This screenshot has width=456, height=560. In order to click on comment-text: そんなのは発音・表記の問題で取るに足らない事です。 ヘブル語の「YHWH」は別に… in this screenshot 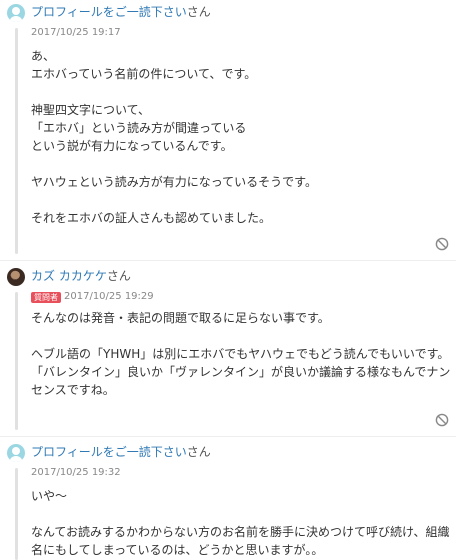, I will do `click(241, 354)`.